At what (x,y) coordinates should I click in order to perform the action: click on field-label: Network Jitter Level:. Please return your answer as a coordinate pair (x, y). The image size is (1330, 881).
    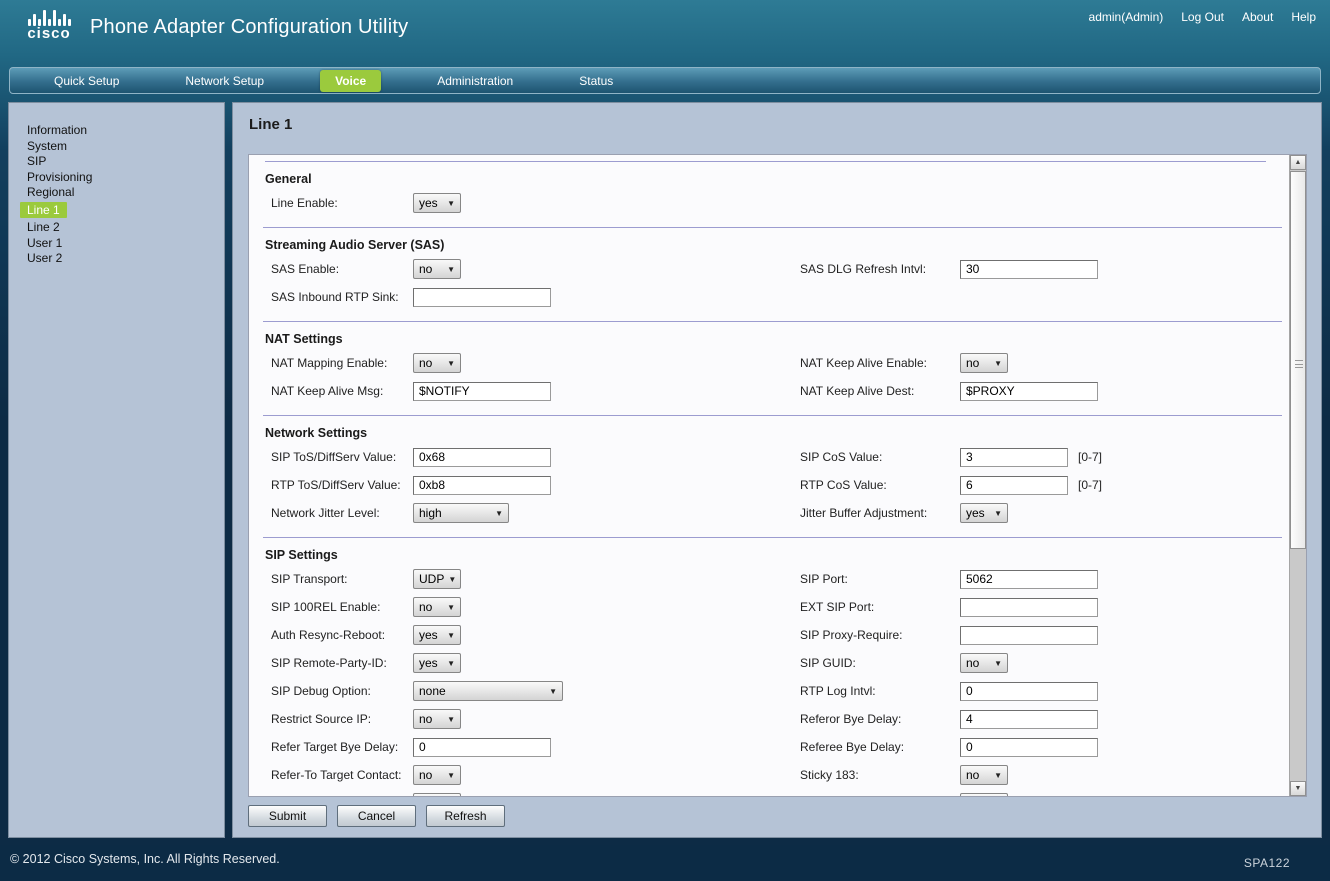
    Looking at the image, I should click on (325, 513).